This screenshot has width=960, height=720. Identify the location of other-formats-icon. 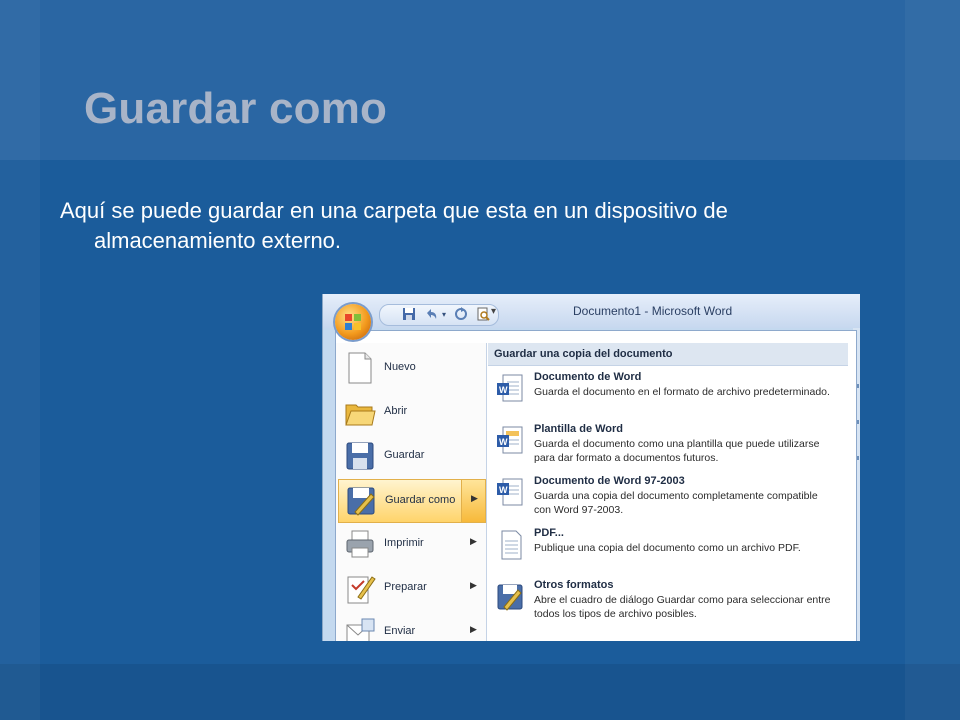
(510, 597).